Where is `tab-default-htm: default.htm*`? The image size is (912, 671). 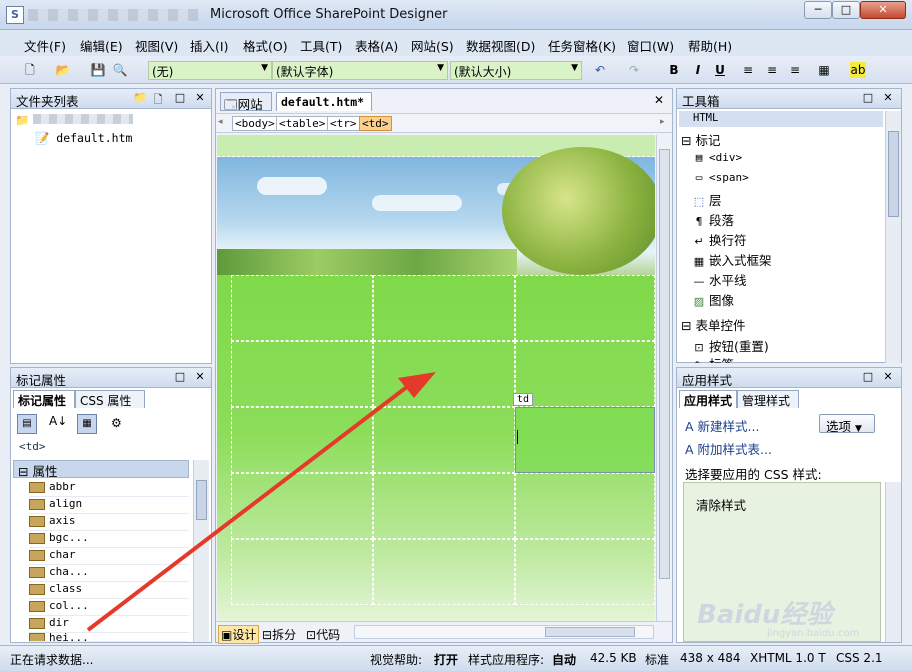 tab-default-htm: default.htm* is located at coordinates (324, 101).